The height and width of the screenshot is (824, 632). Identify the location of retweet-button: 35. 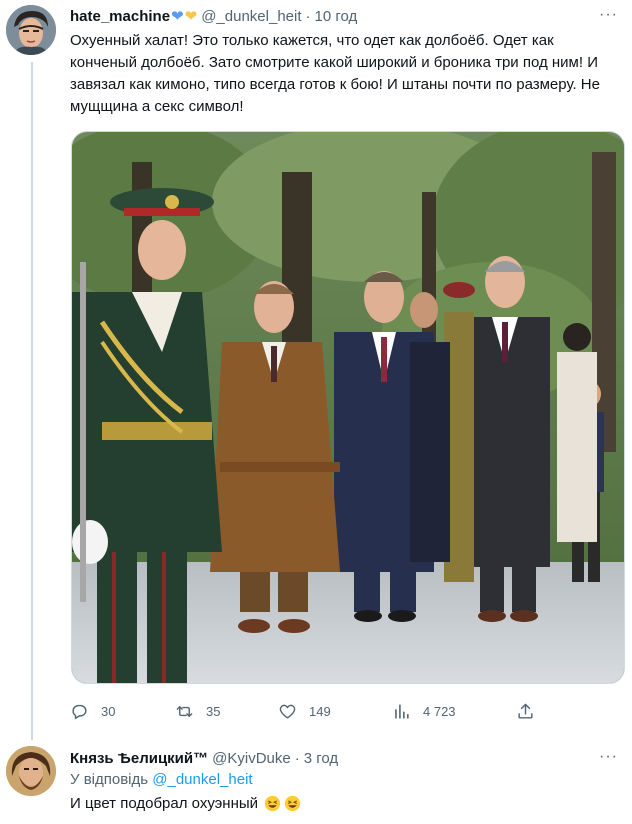
(197, 711).